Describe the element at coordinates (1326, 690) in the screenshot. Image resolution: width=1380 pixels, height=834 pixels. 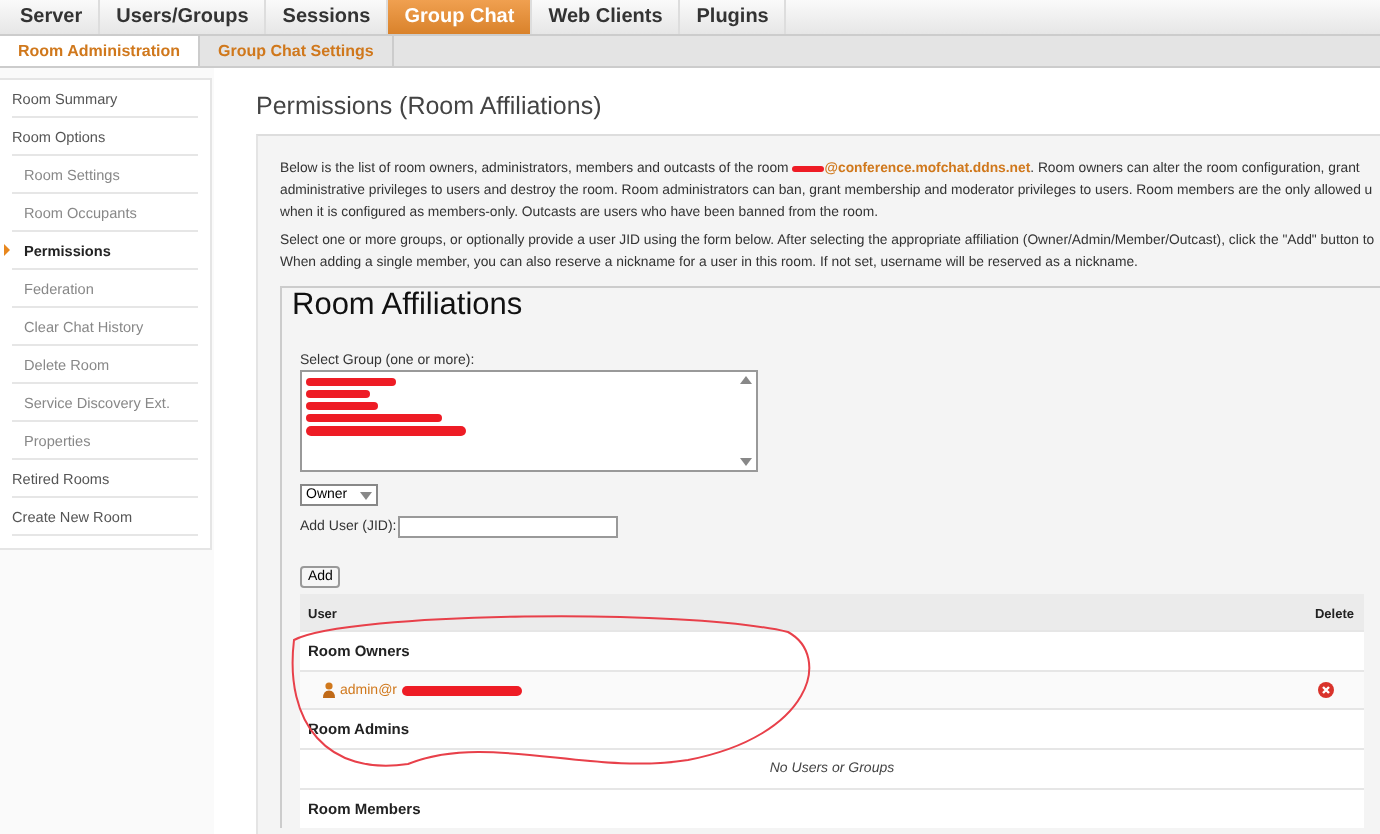
I see `delete-icon` at that location.